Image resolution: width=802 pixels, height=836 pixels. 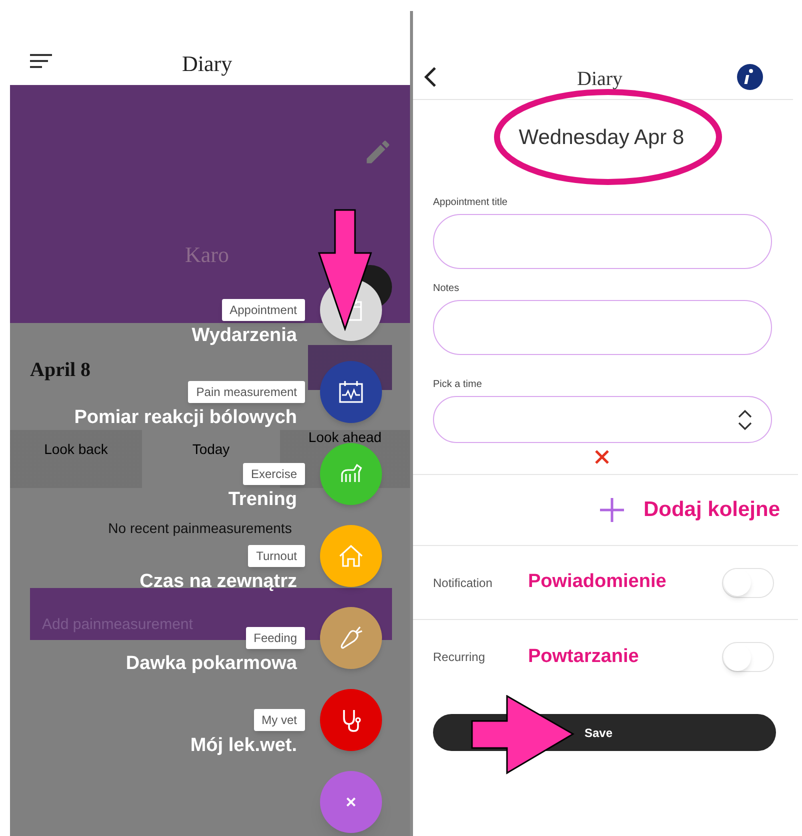 What do you see at coordinates (246, 392) in the screenshot?
I see `menu-label: Pain measurement` at bounding box center [246, 392].